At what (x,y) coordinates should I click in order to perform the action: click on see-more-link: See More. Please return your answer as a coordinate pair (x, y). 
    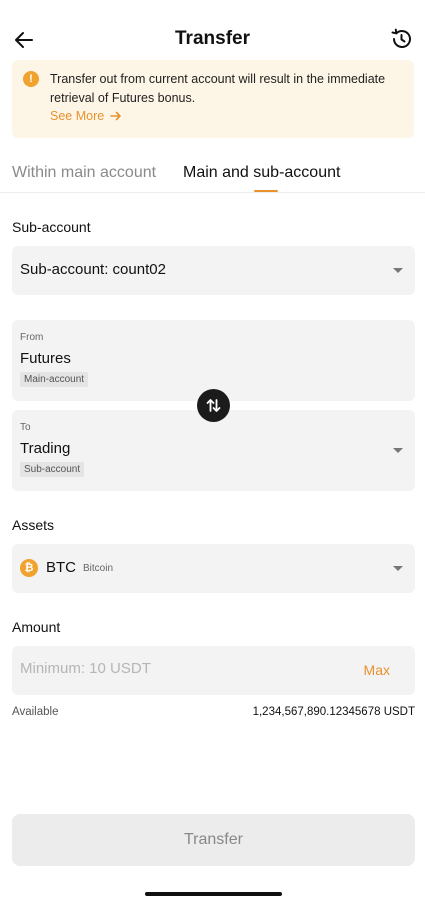
    Looking at the image, I should click on (86, 116).